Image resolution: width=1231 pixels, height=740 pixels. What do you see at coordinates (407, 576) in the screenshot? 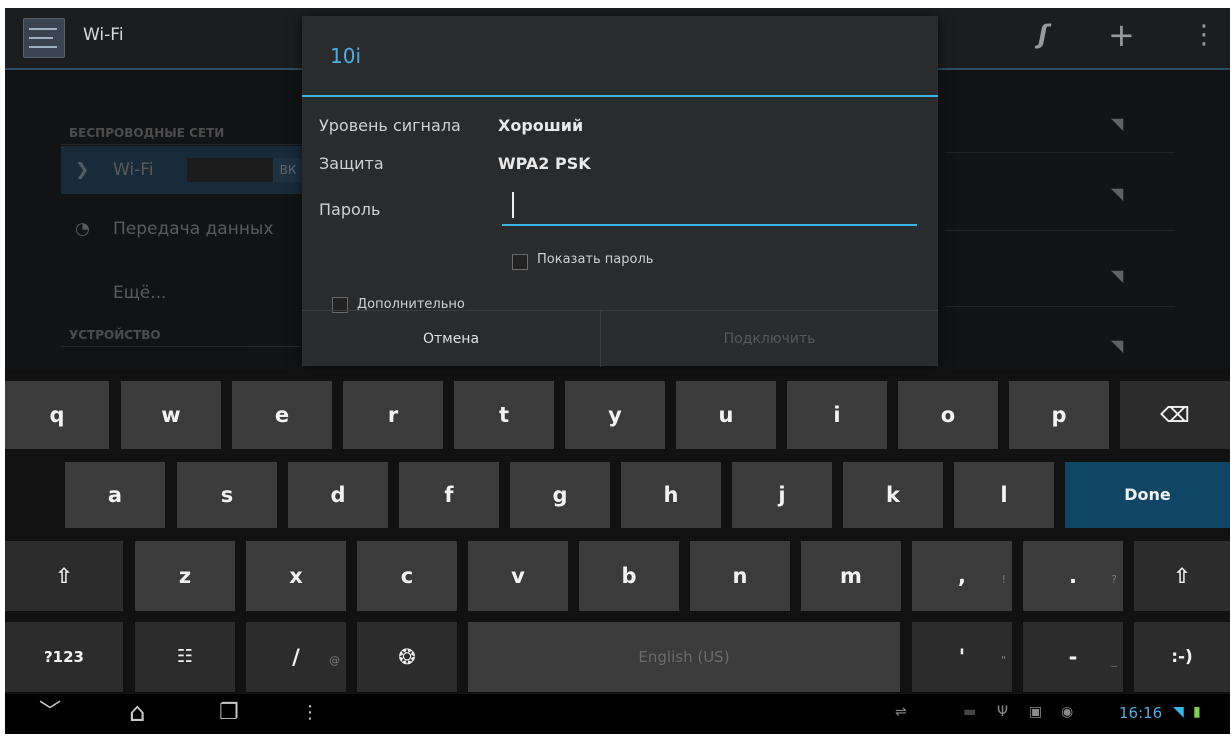
I see `key-c: c` at bounding box center [407, 576].